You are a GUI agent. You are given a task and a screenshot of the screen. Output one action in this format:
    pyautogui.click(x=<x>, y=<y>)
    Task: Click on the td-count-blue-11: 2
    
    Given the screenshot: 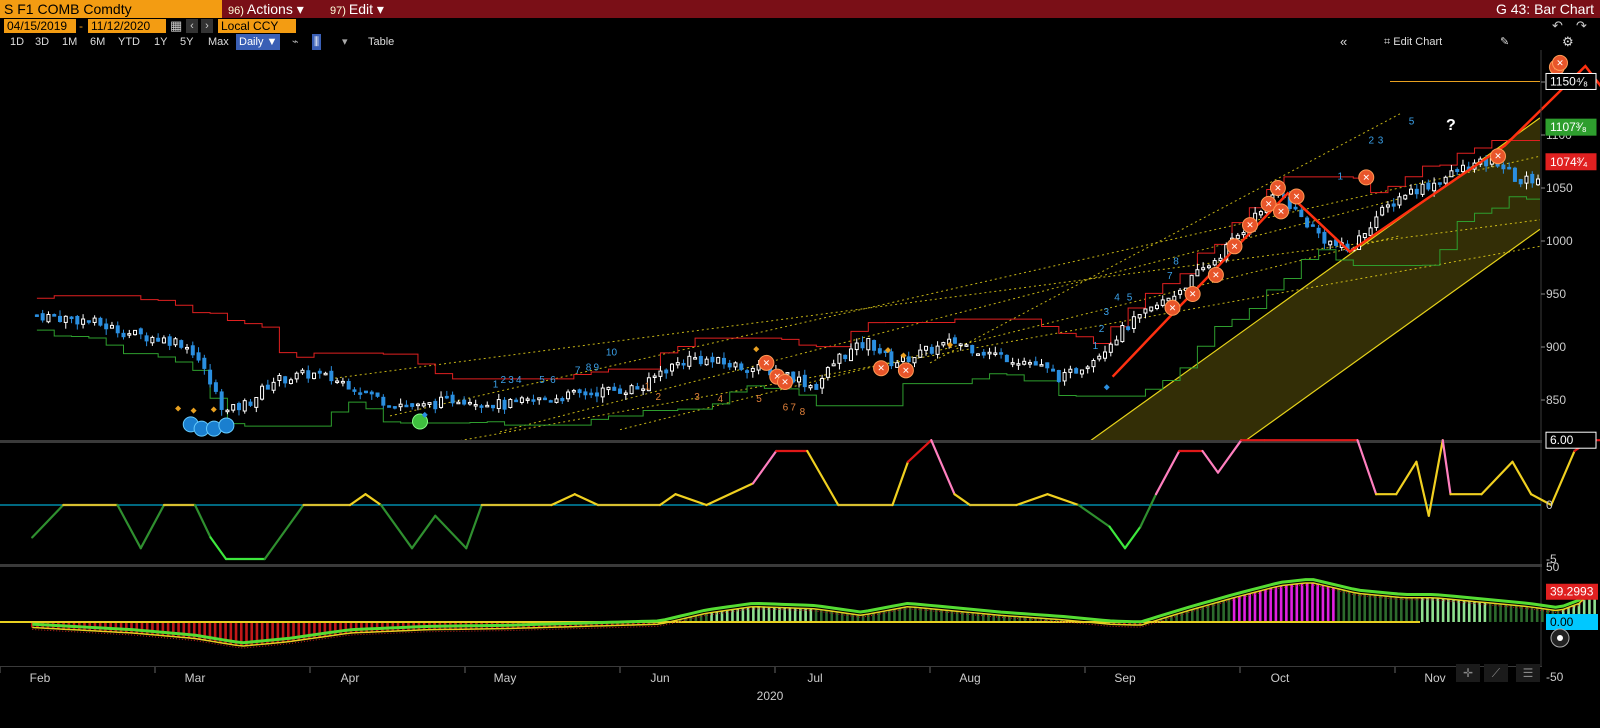 What is the action you would take?
    pyautogui.click(x=1102, y=329)
    